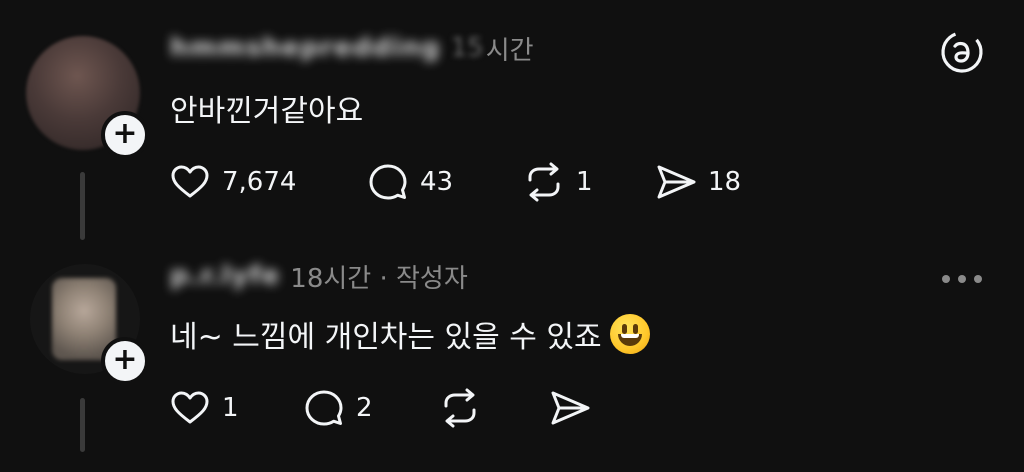 Image resolution: width=1024 pixels, height=472 pixels. Describe the element at coordinates (962, 279) in the screenshot. I see `more-horizontal-icon` at that location.